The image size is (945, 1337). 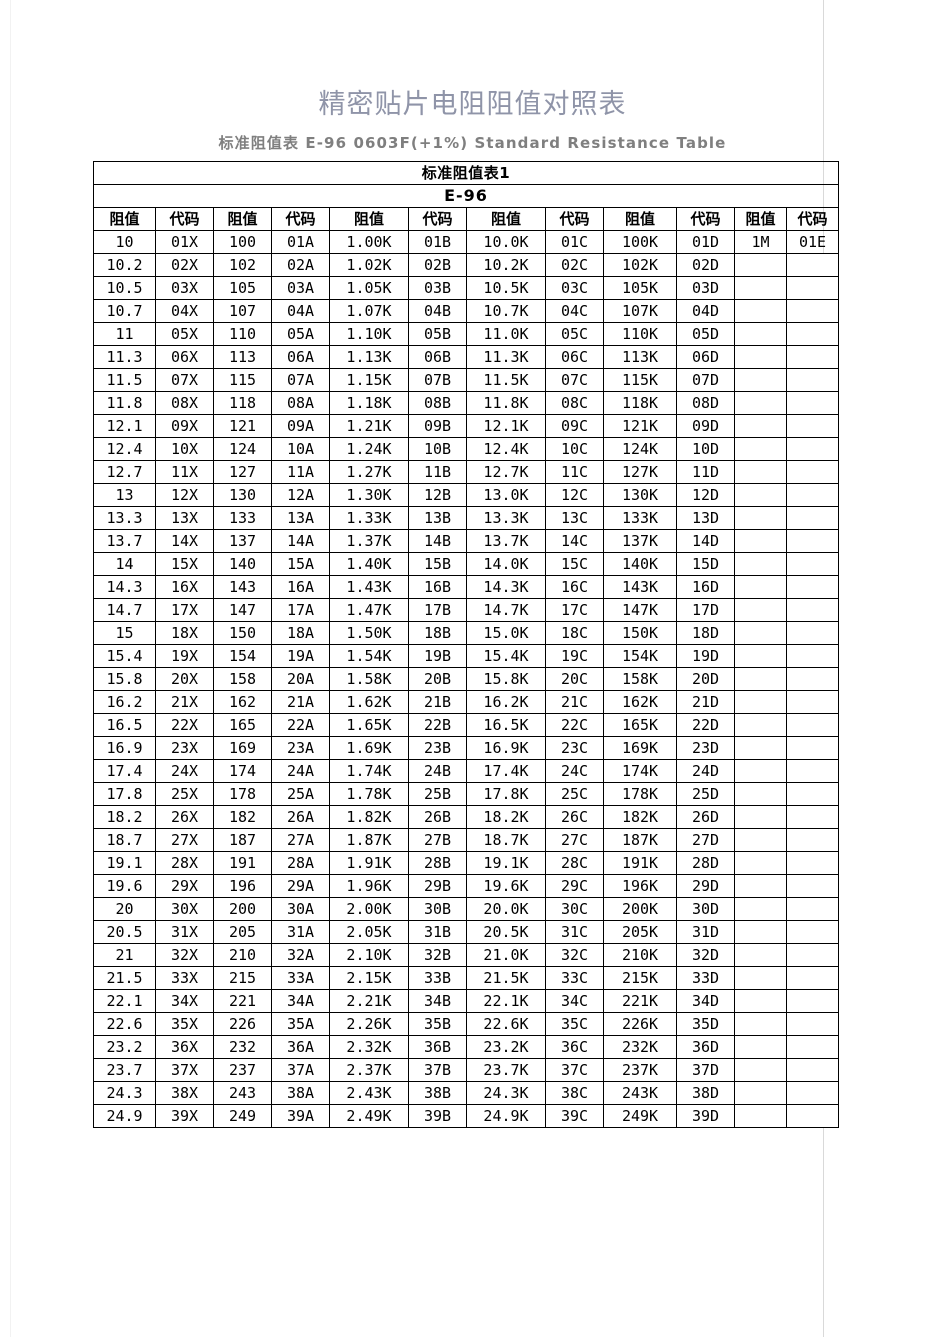 What do you see at coordinates (574, 288) in the screenshot?
I see `code-cell-4: 03C` at bounding box center [574, 288].